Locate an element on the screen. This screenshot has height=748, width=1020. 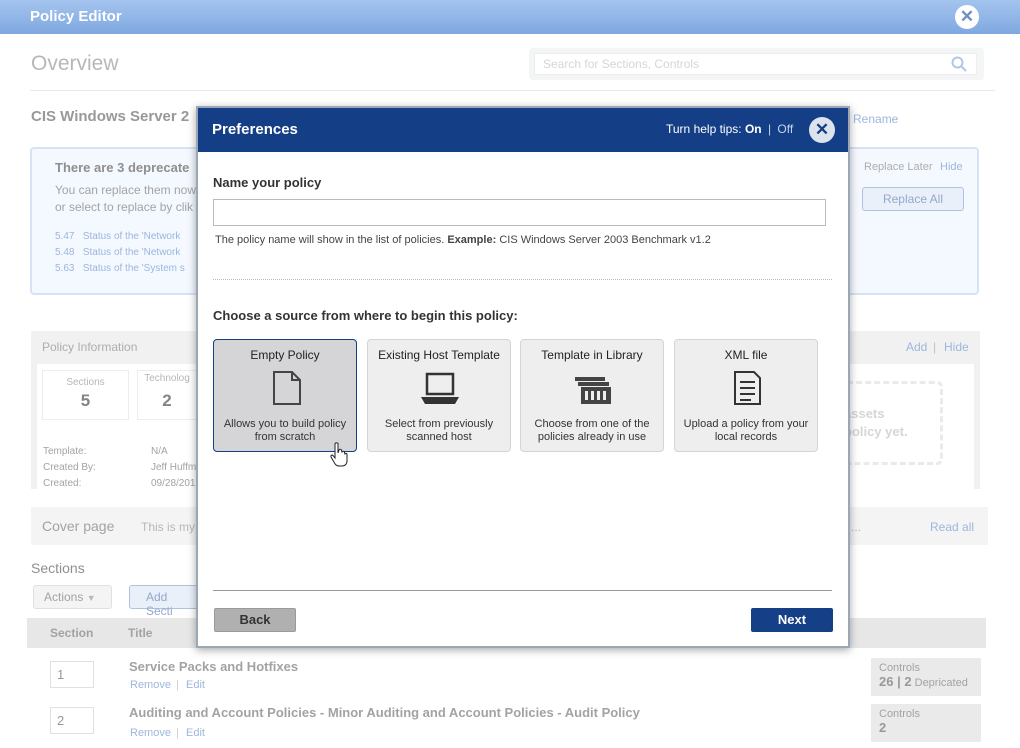
cover-page-text: This is my is located at coordinates (168, 527).